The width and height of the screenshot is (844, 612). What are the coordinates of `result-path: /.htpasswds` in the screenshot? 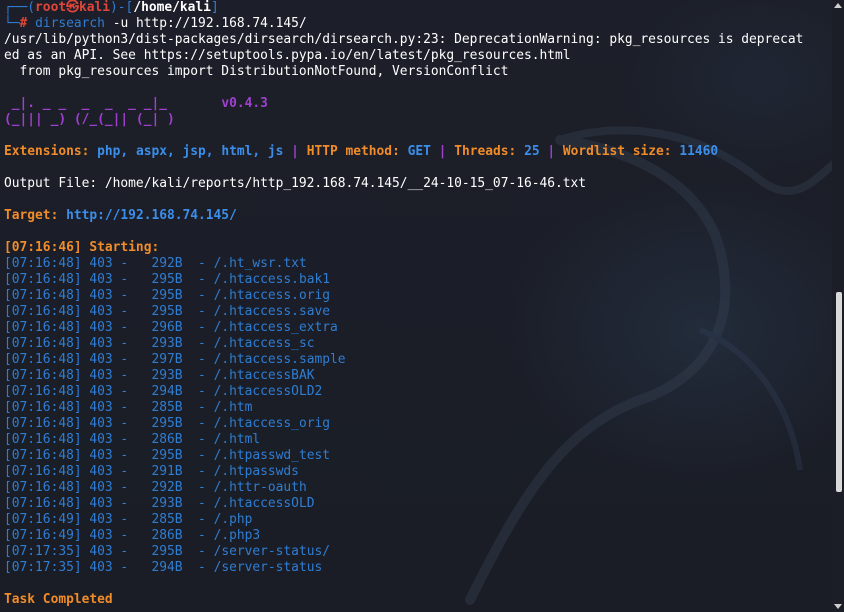 It's located at (256, 471).